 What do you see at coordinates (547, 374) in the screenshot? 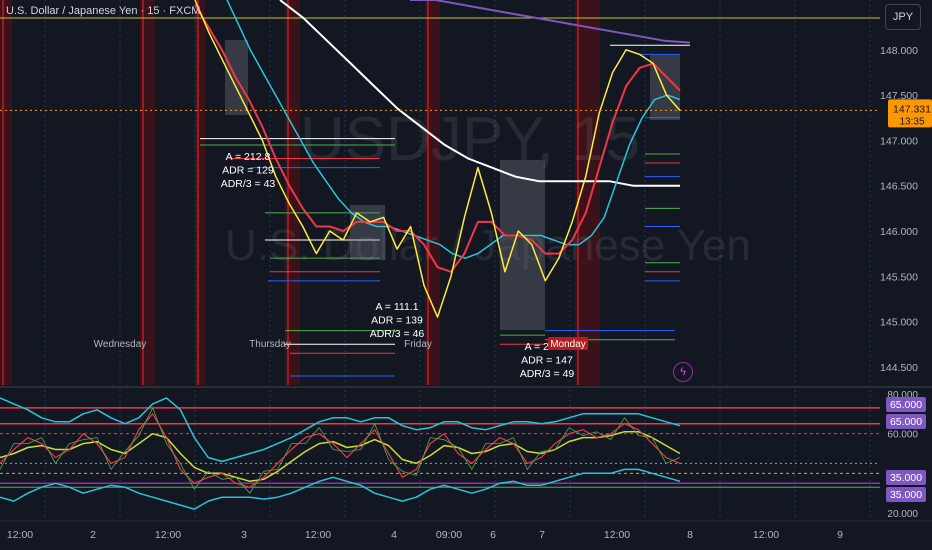
I see `annotation-line: ADR/3 = 49` at bounding box center [547, 374].